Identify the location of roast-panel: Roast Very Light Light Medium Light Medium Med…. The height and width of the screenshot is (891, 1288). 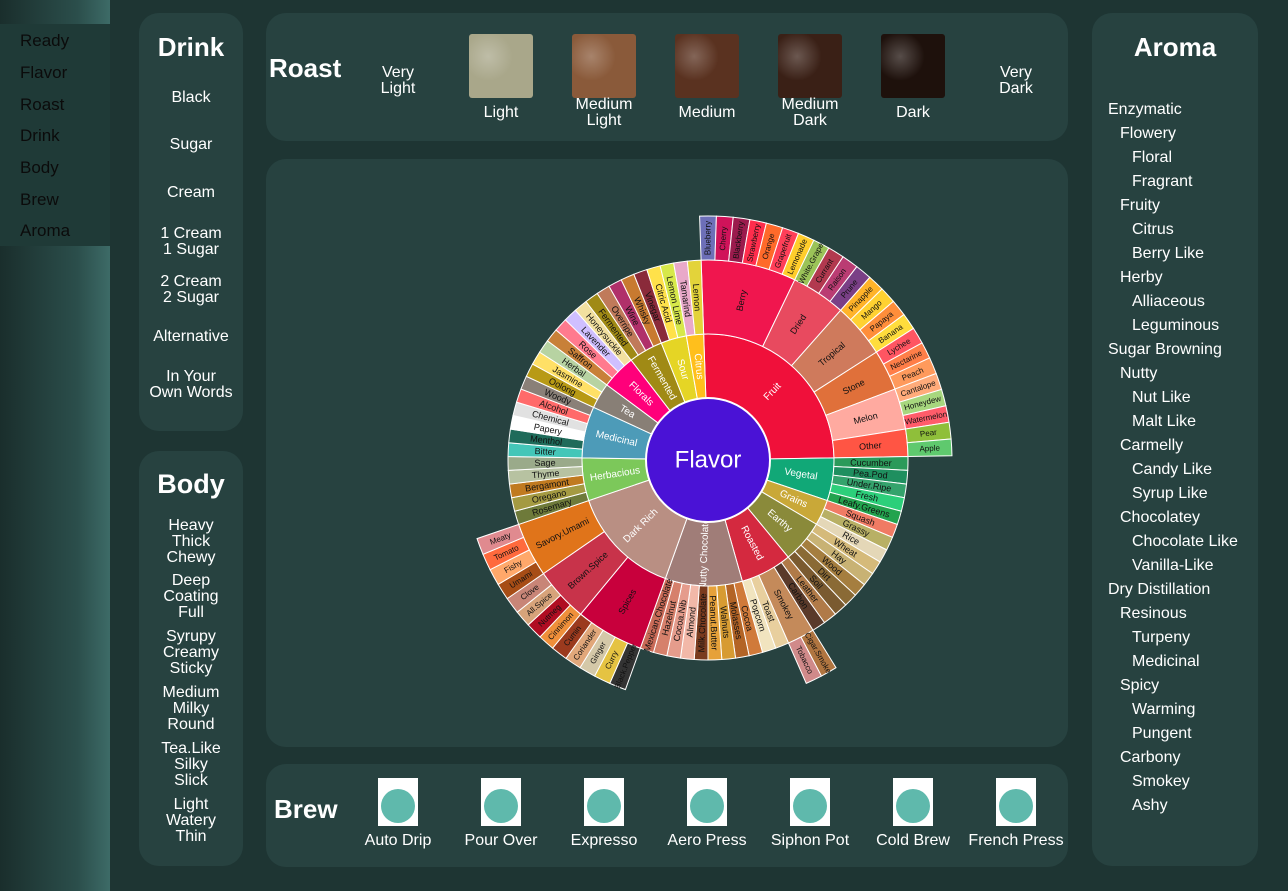
(667, 77).